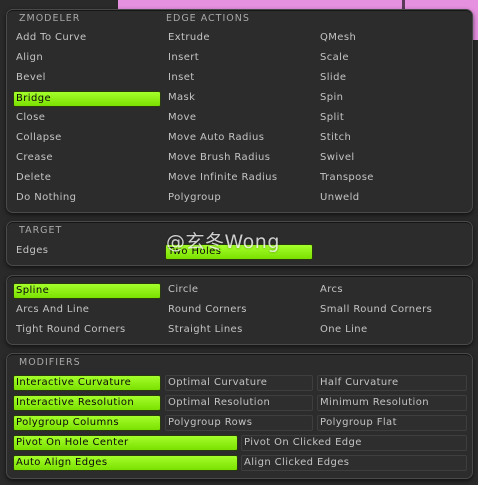 Image resolution: width=478 pixels, height=485 pixels. I want to click on curve-one-line: One Line, so click(391, 330).